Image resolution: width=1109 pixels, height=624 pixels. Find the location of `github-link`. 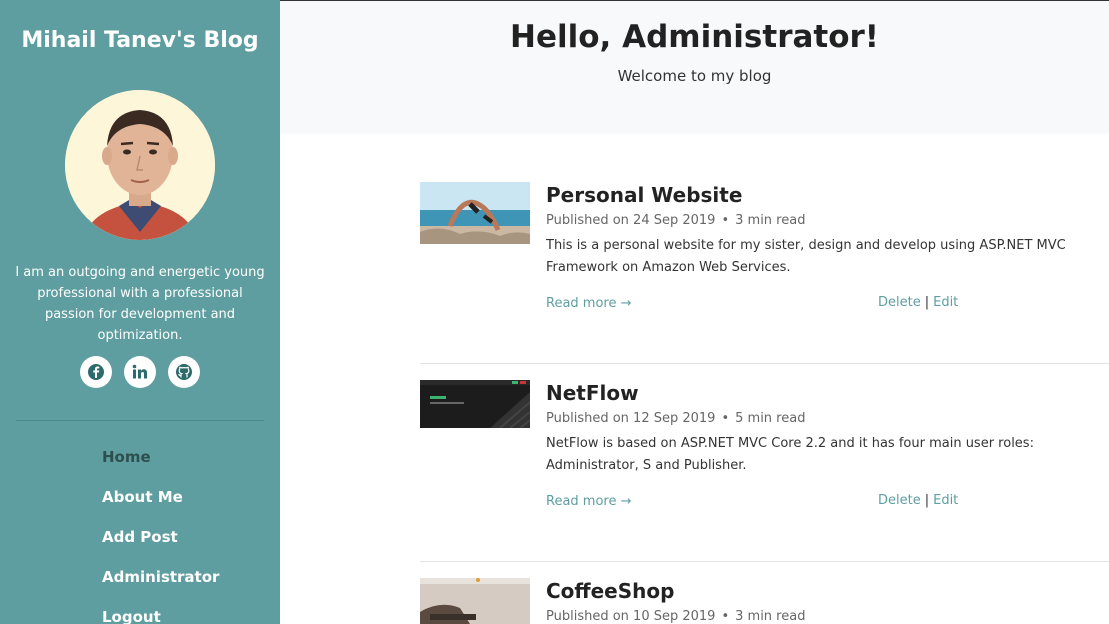

github-link is located at coordinates (184, 372).